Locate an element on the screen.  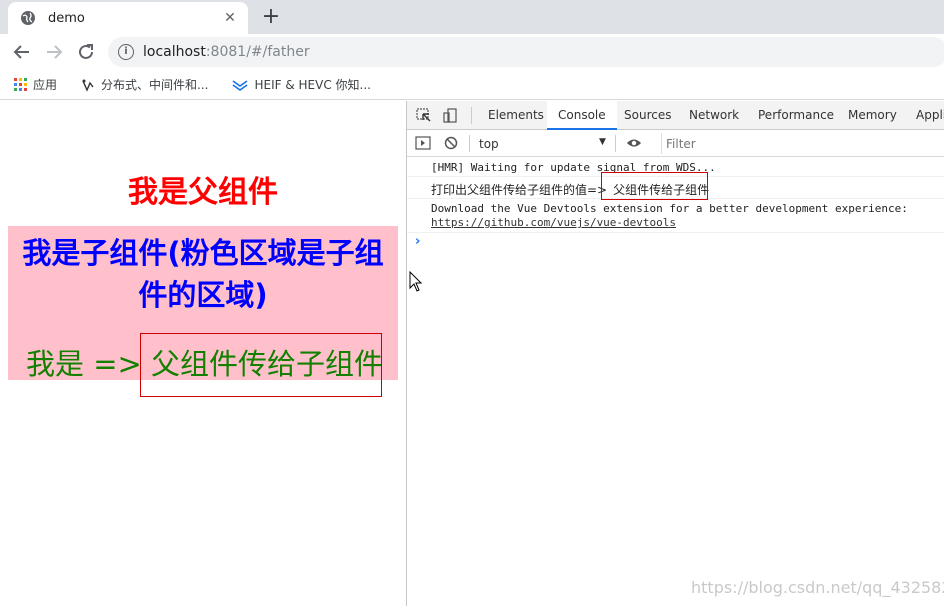
address-bar: i localhost:8081/#/father is located at coordinates (526, 52).